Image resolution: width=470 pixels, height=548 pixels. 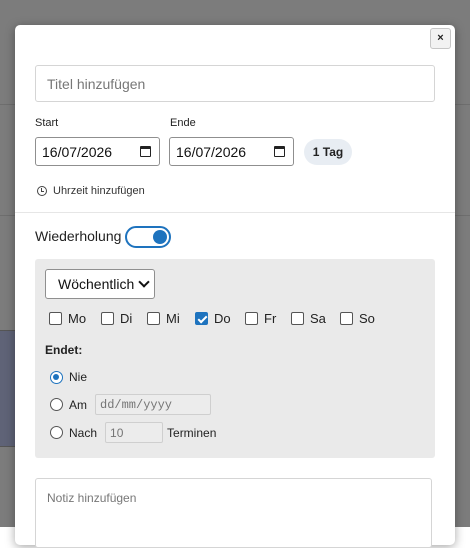 What do you see at coordinates (239, 319) in the screenshot?
I see `weekday-selector: Mo Di Mi Do Fr Sa So` at bounding box center [239, 319].